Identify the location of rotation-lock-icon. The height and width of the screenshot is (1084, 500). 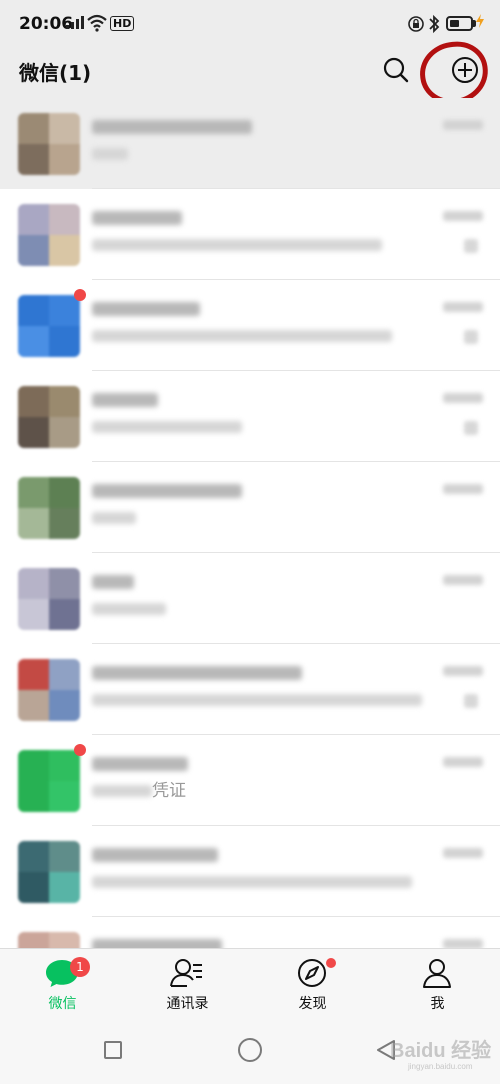
(416, 24).